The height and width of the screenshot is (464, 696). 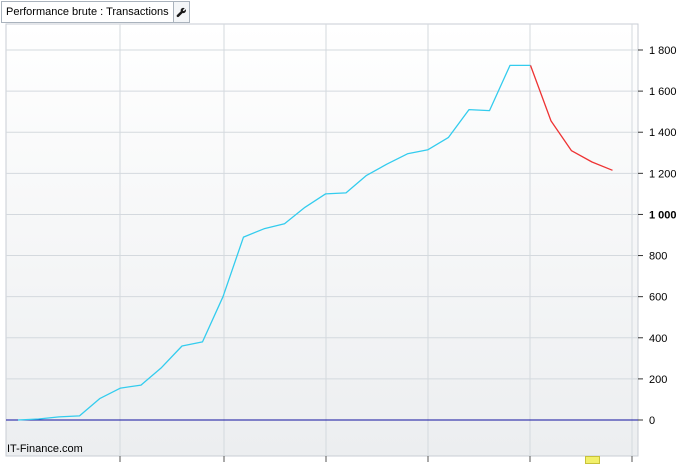 I want to click on y-tick-label: 600, so click(x=658, y=298).